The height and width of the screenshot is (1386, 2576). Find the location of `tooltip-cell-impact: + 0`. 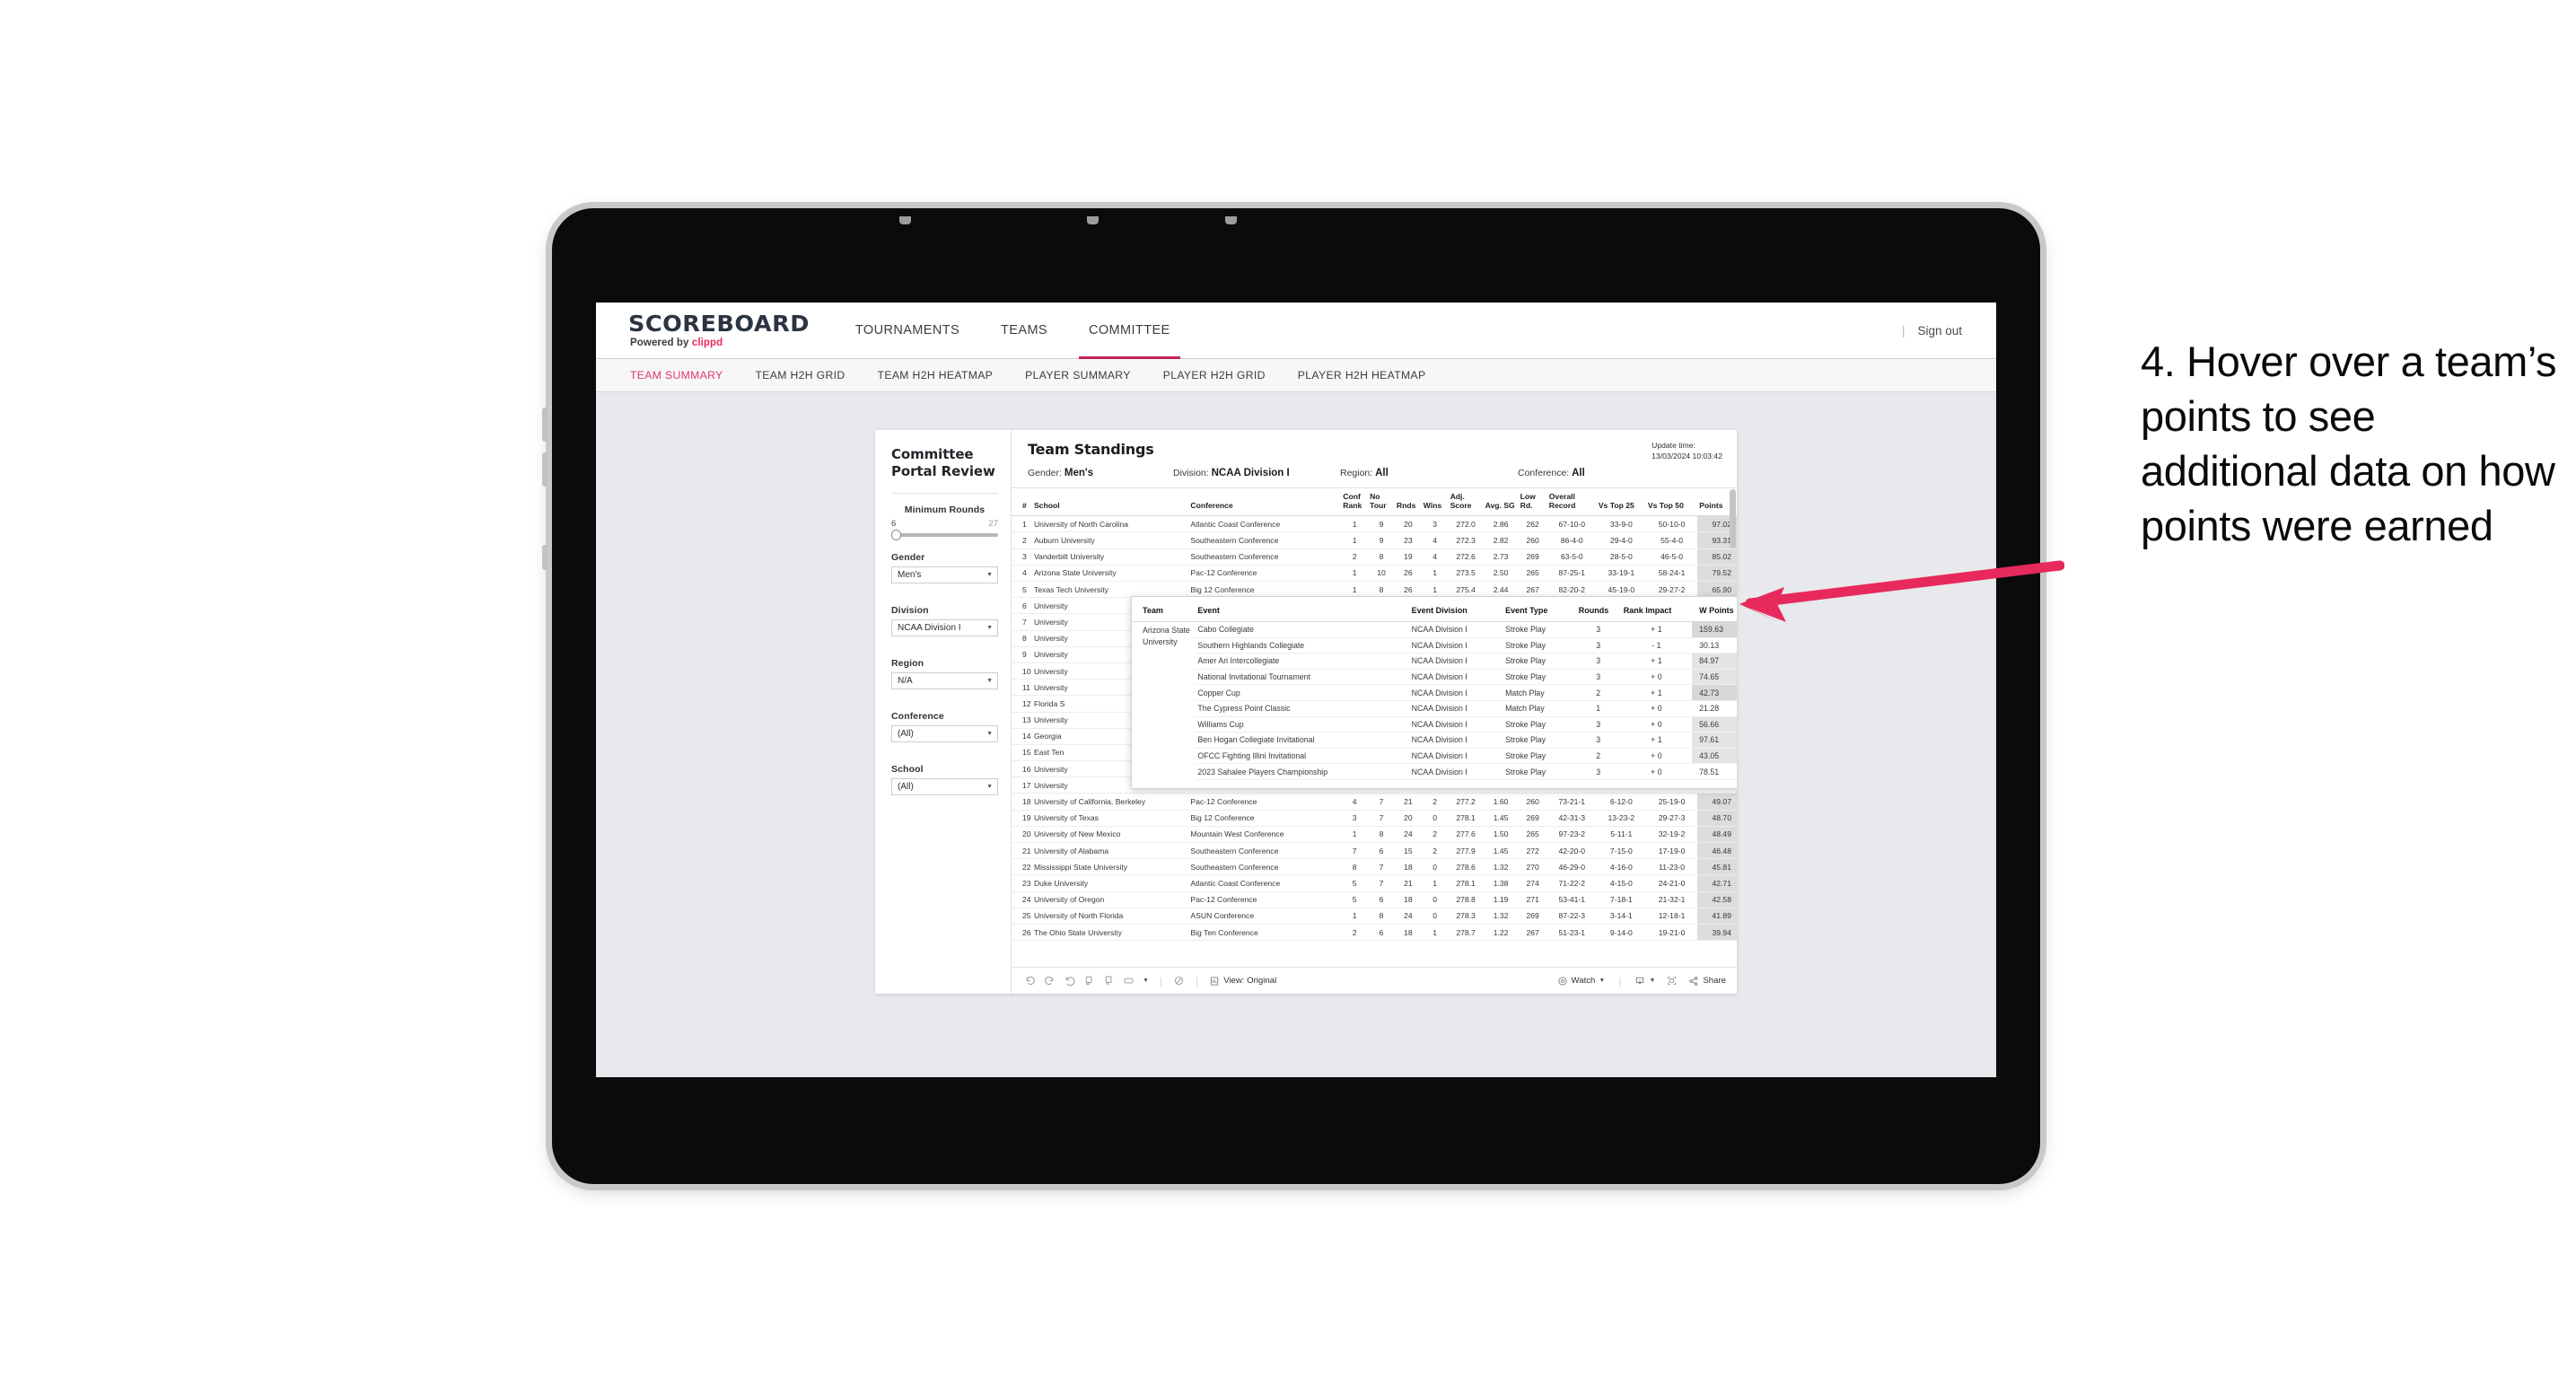

tooltip-cell-impact: + 0 is located at coordinates (1656, 756).